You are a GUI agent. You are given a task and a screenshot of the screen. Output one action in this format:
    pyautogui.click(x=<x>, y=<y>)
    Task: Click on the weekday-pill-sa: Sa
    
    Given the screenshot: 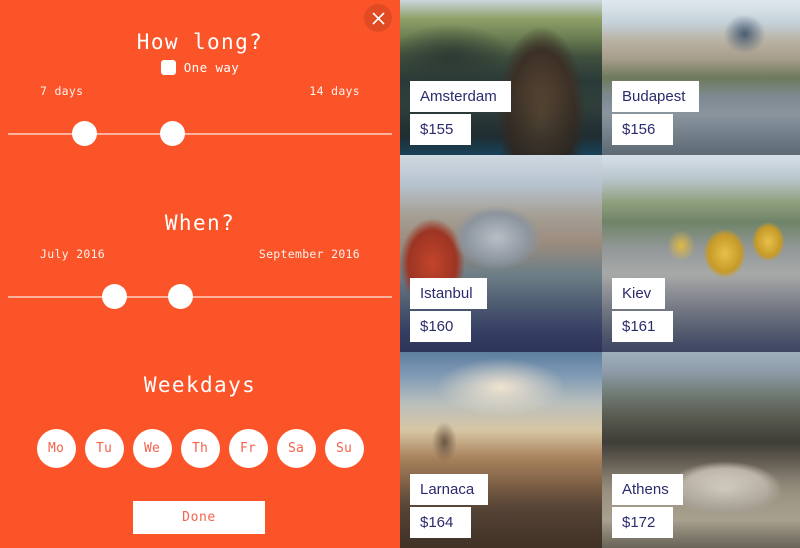 What is the action you would take?
    pyautogui.click(x=296, y=448)
    